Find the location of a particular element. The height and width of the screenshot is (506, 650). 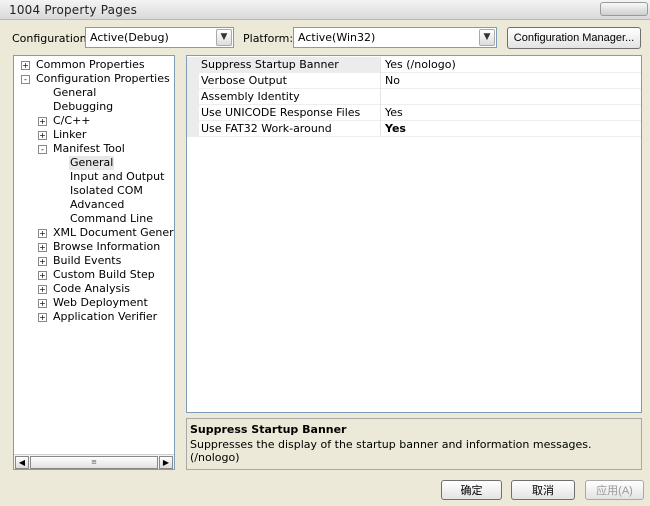

property-row: Verbose Output No is located at coordinates (414, 81).